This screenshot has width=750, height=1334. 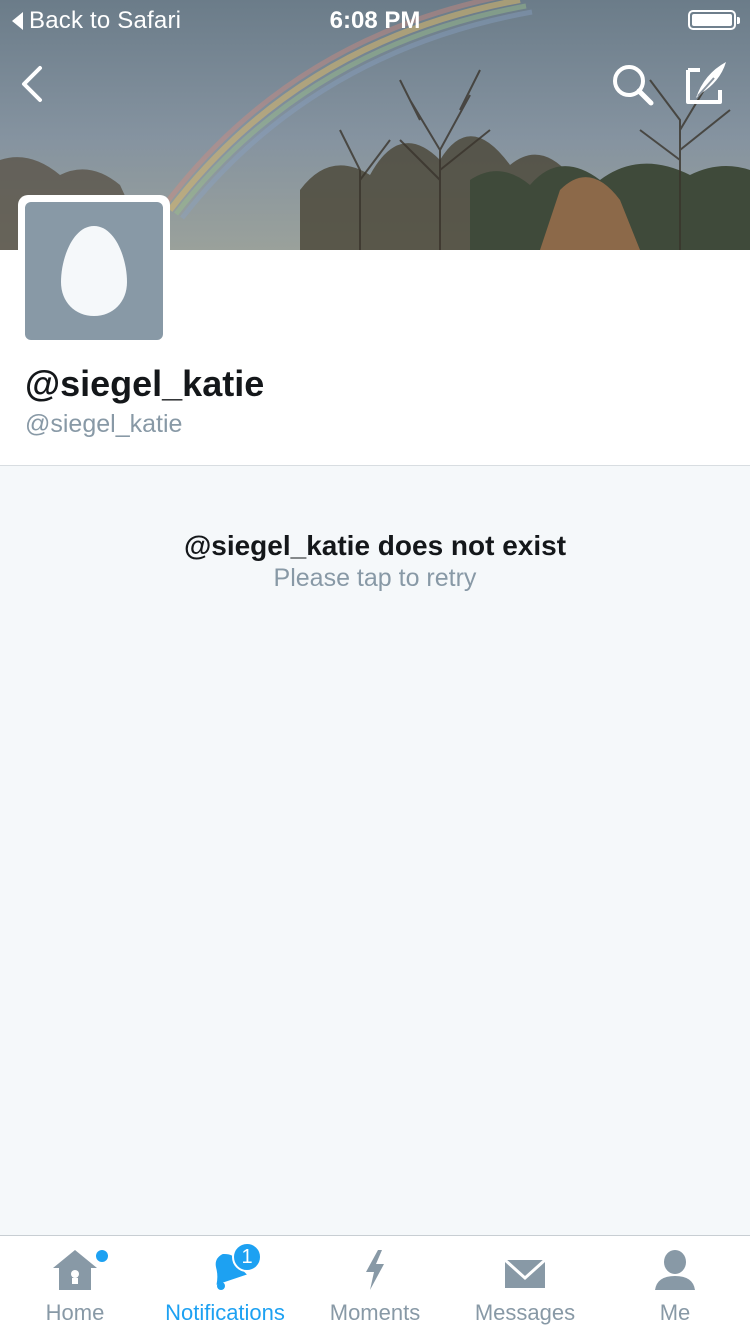 I want to click on tab-messages: Messages, so click(x=525, y=1285).